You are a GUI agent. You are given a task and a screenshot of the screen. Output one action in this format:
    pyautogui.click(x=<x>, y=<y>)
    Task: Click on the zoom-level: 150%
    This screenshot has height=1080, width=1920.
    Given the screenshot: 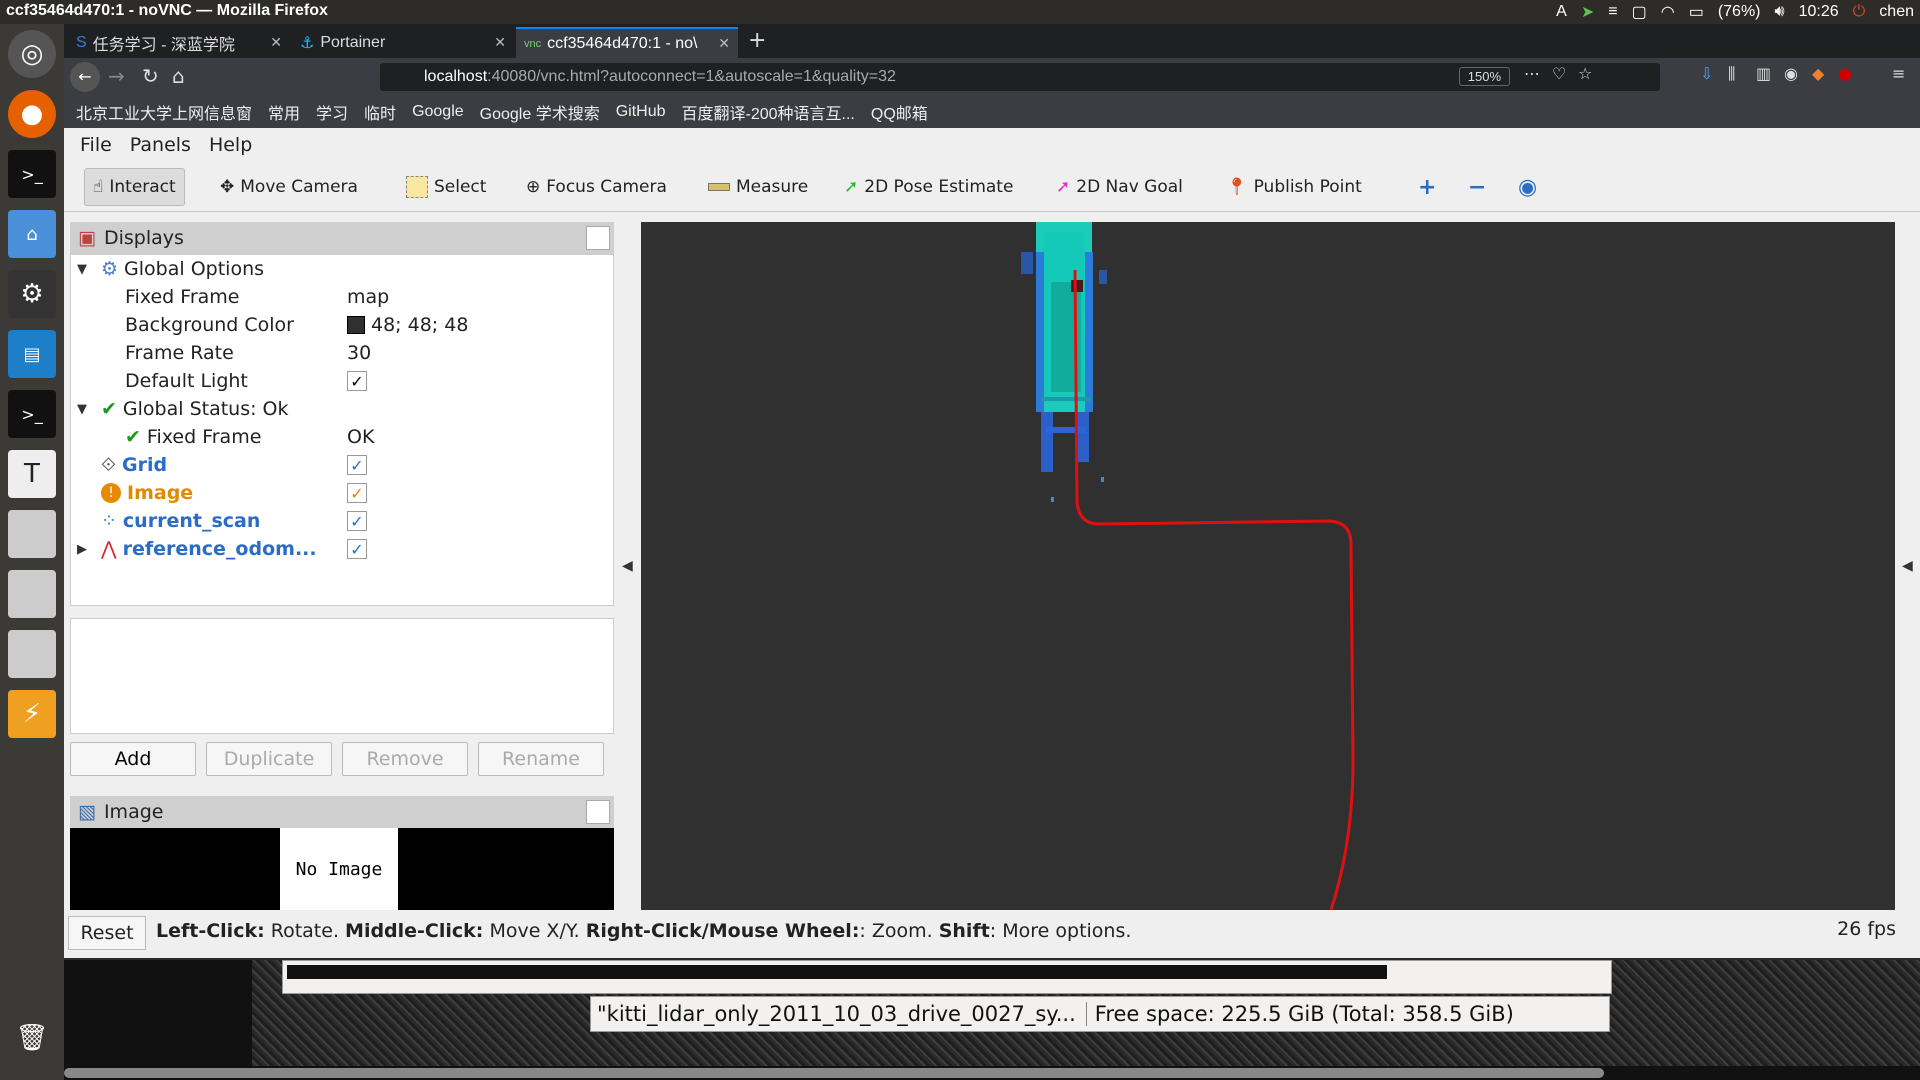 What is the action you would take?
    pyautogui.click(x=1484, y=76)
    